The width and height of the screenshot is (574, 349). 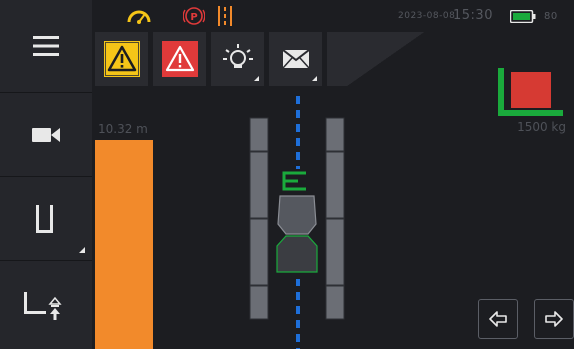 I want to click on date-text: 2023-08-08, so click(x=427, y=16).